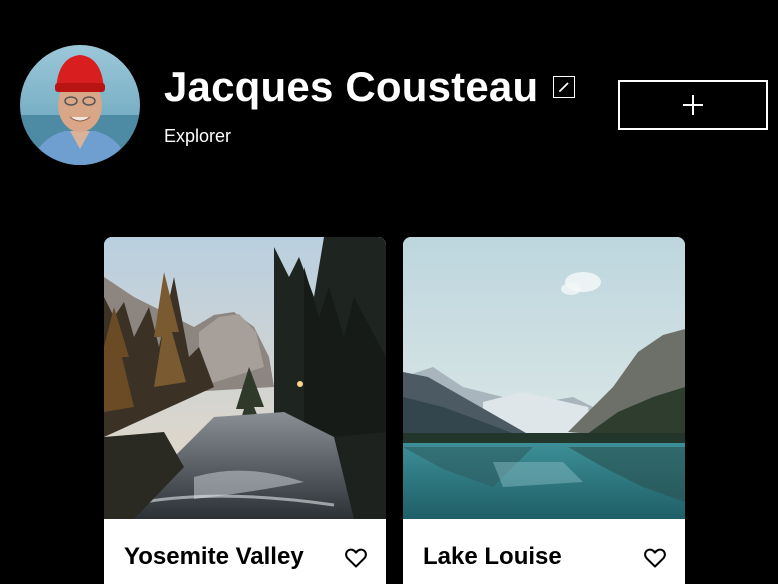  I want to click on edit-profile-button, so click(564, 87).